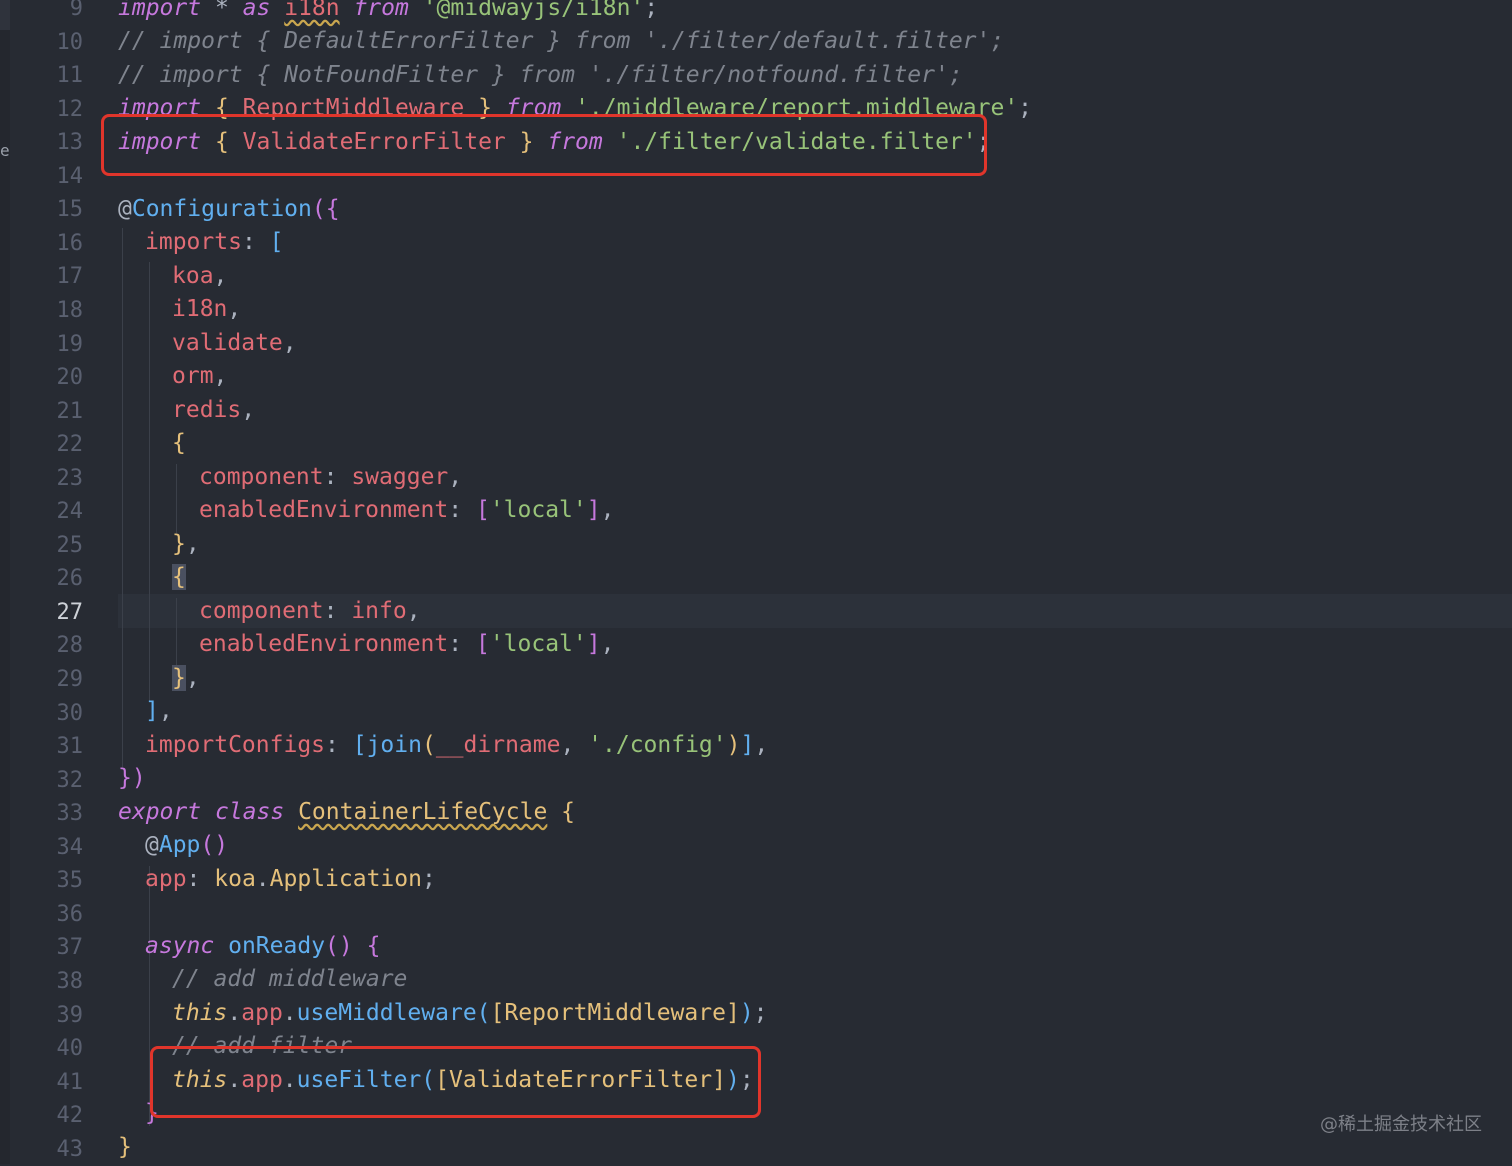 This screenshot has height=1166, width=1512. Describe the element at coordinates (657, 745) in the screenshot. I see `string: './config'` at that location.